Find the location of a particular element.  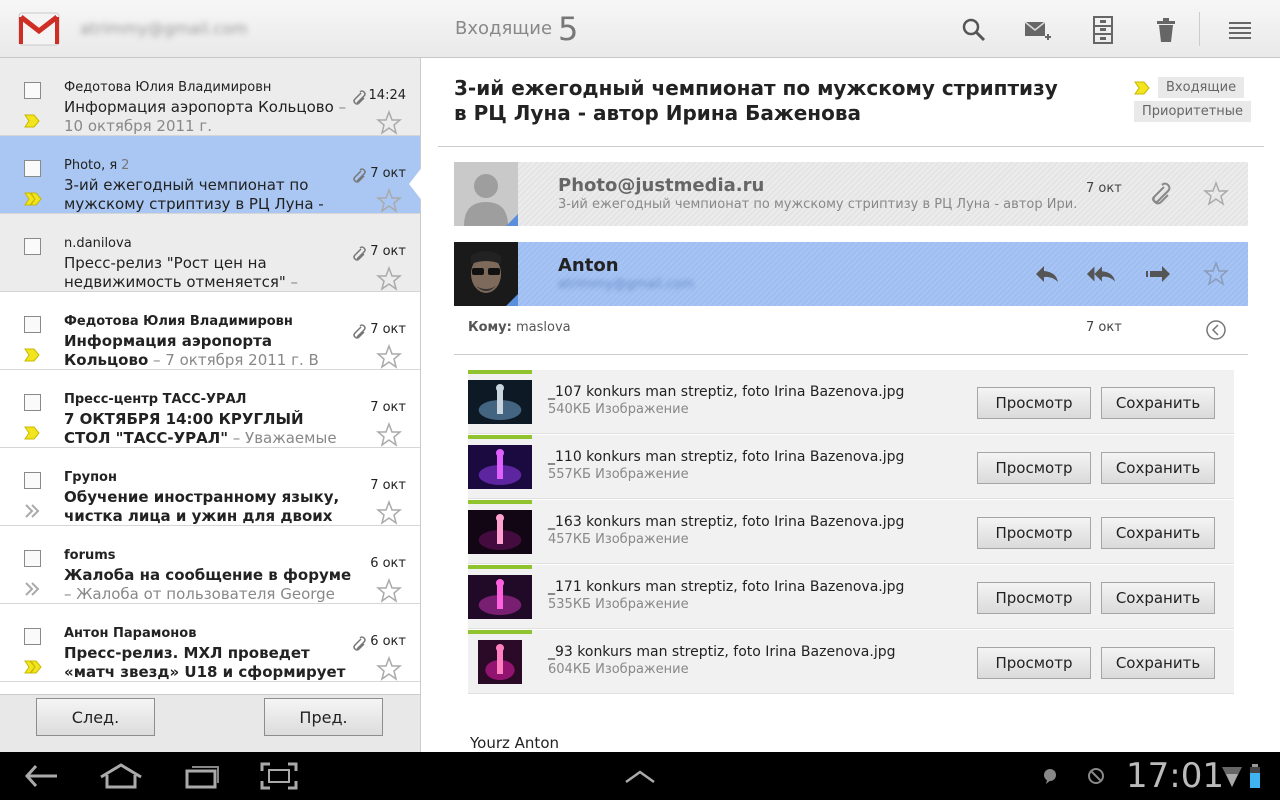

screenshot-icon is located at coordinates (279, 776).